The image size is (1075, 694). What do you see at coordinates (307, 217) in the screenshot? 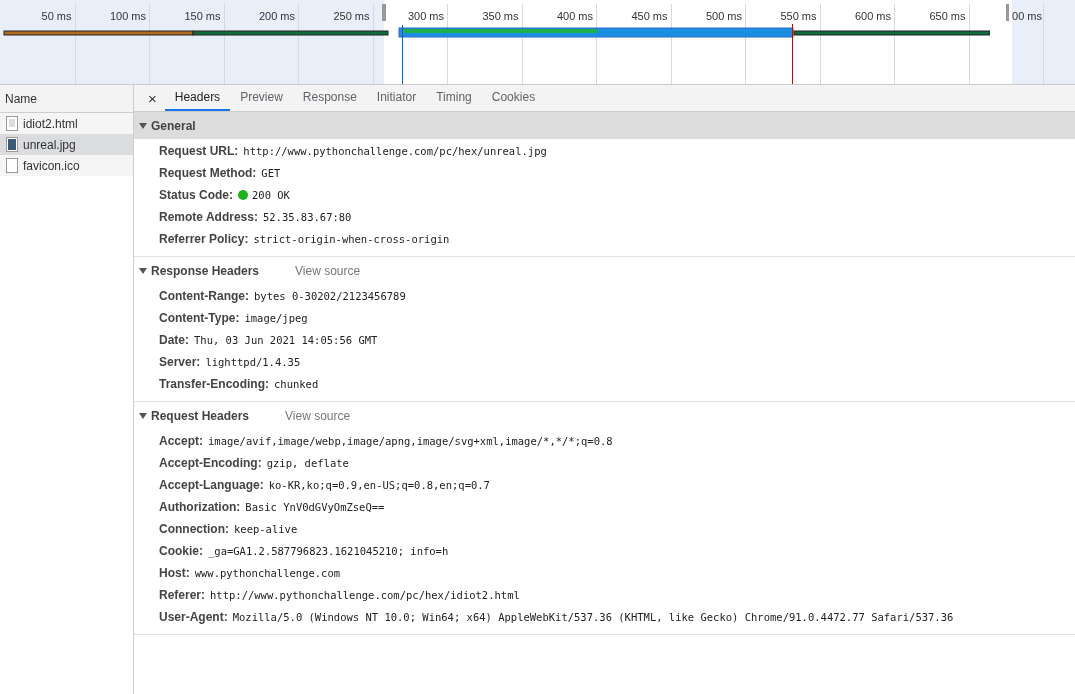
I see `header-value: 52.35.83.67:80` at bounding box center [307, 217].